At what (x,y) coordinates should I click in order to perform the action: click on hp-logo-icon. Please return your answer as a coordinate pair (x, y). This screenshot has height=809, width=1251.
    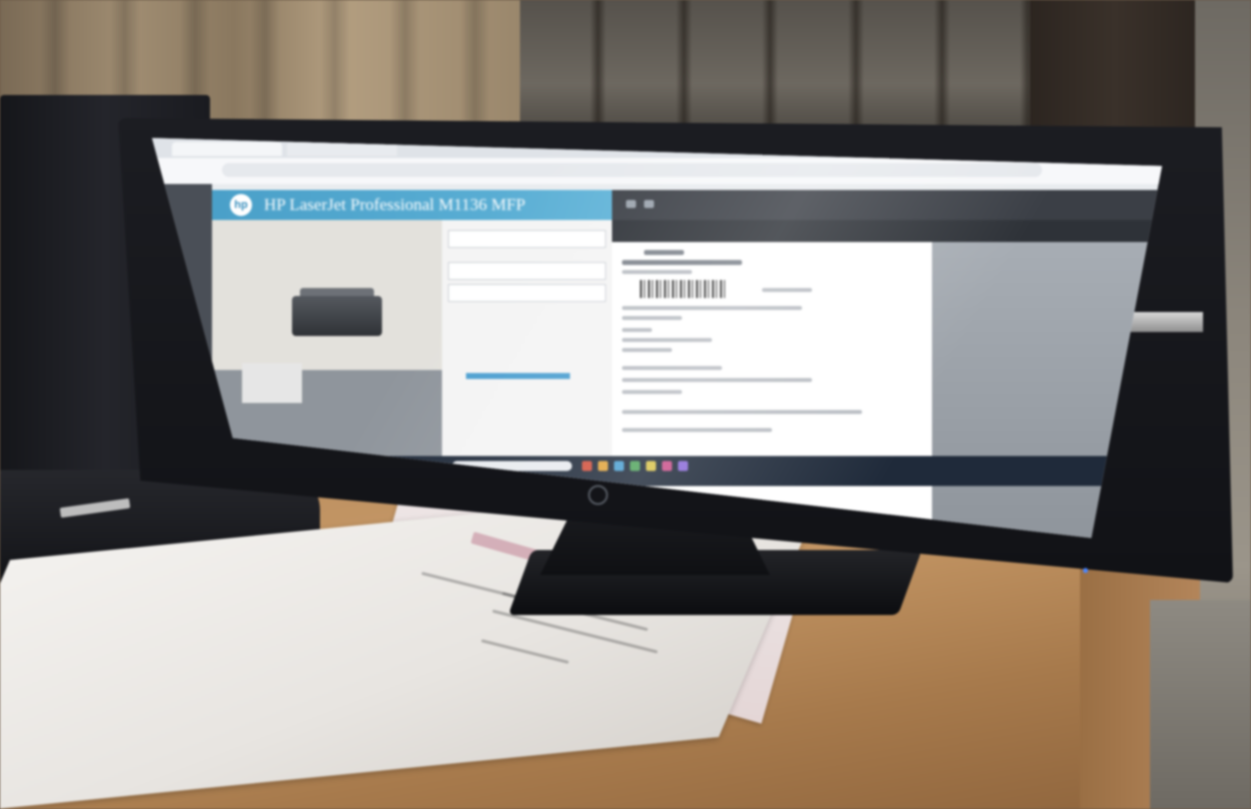
    Looking at the image, I should click on (598, 495).